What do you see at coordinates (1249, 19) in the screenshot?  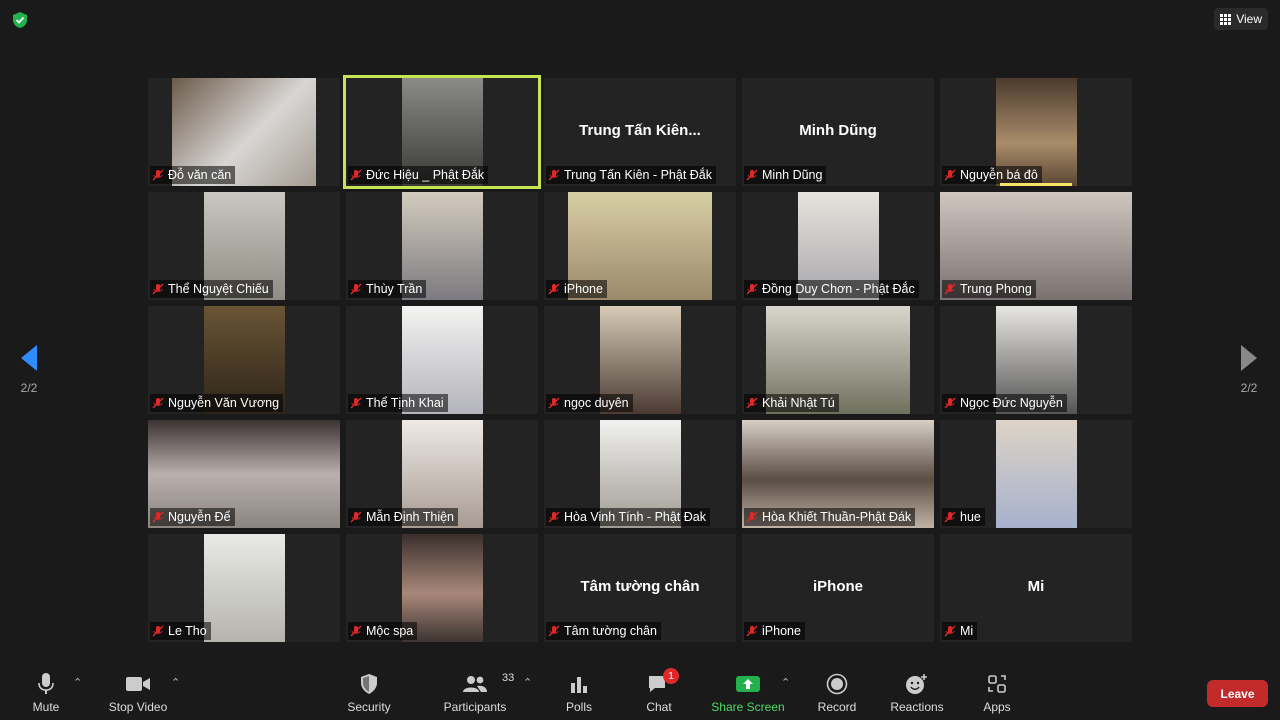 I see `view-label: View` at bounding box center [1249, 19].